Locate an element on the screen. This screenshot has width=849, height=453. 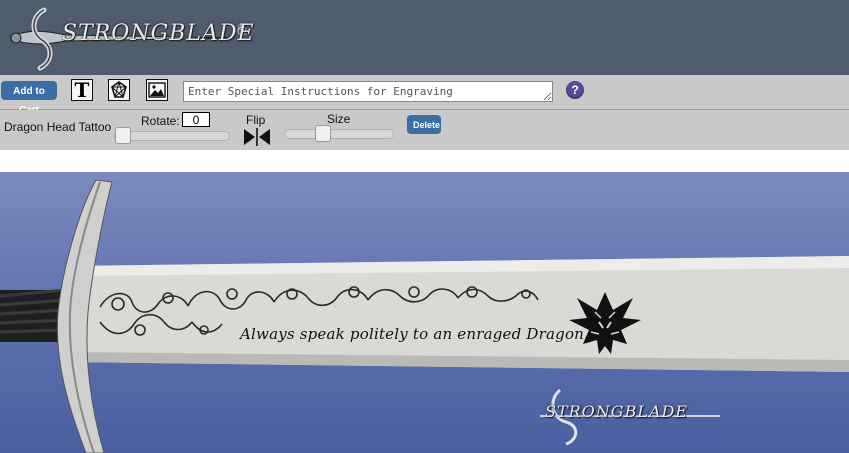
engraving-toolbar: Add to Cart T ? is located at coordinates (424, 95).